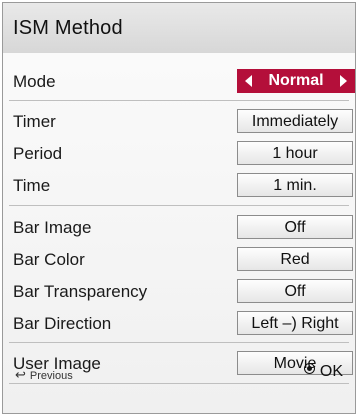  I want to click on mode-label: Mode, so click(34, 81).